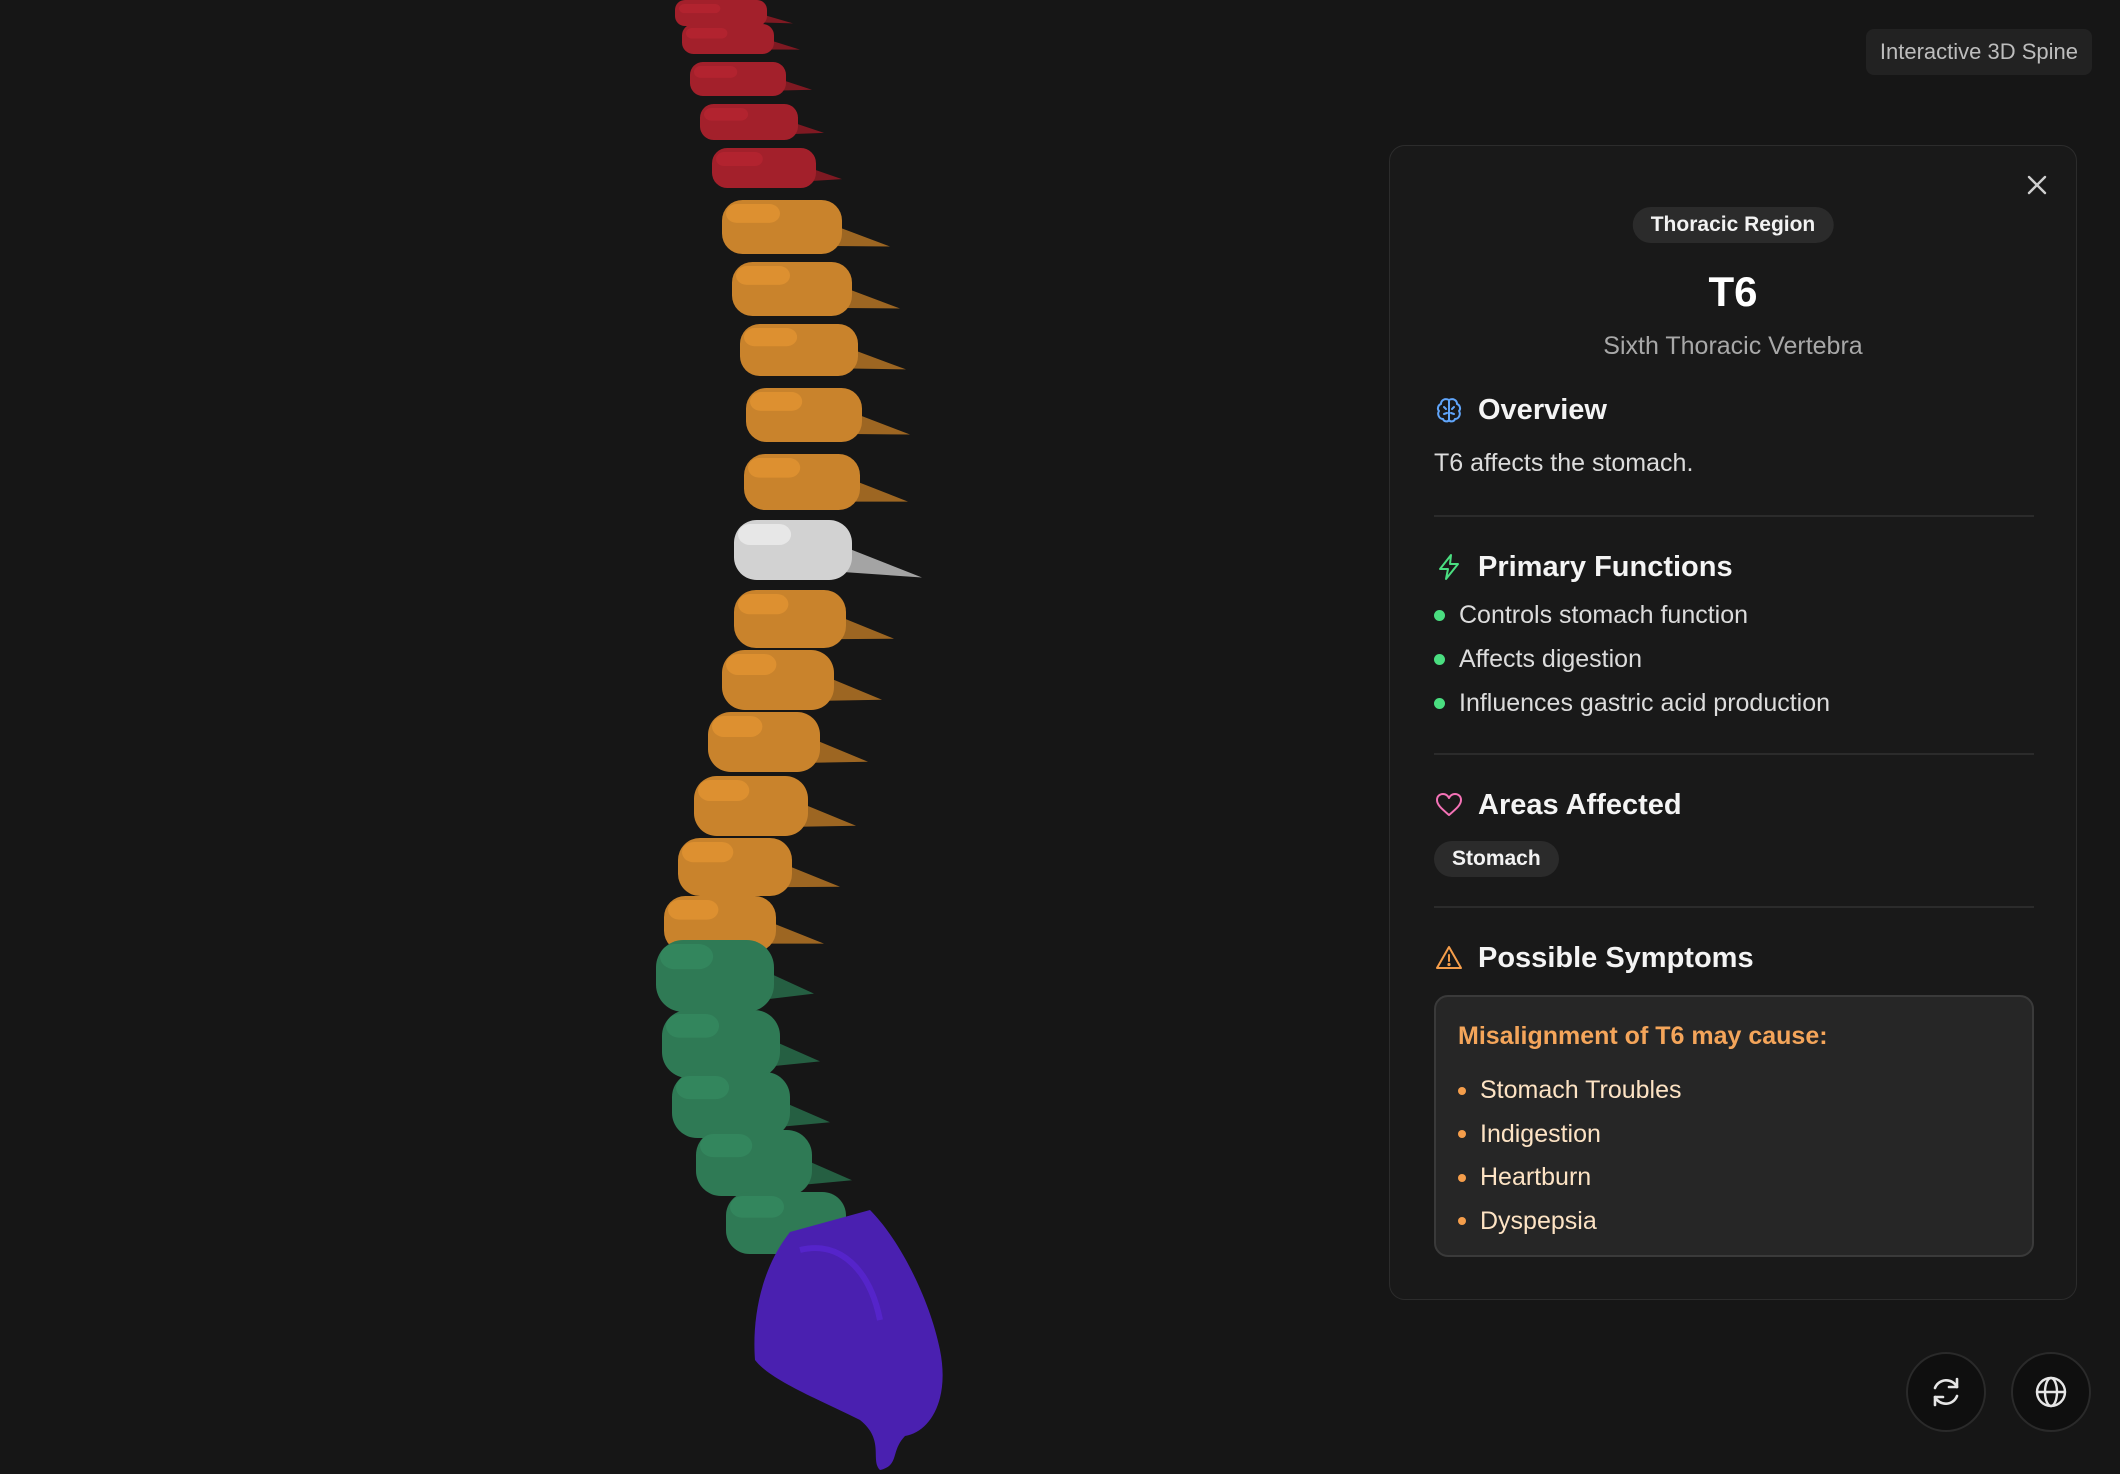  What do you see at coordinates (1733, 291) in the screenshot?
I see `vertebra-title: T6` at bounding box center [1733, 291].